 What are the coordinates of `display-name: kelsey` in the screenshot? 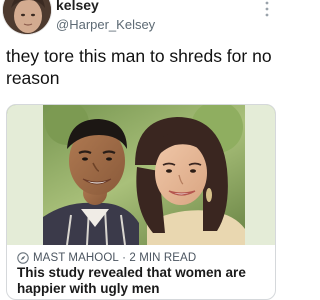 It's located at (77, 6).